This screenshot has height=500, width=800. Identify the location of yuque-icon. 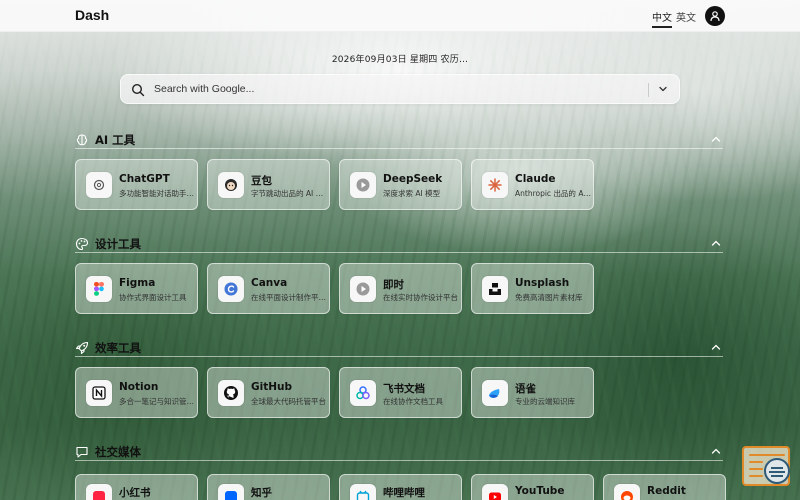
(495, 393).